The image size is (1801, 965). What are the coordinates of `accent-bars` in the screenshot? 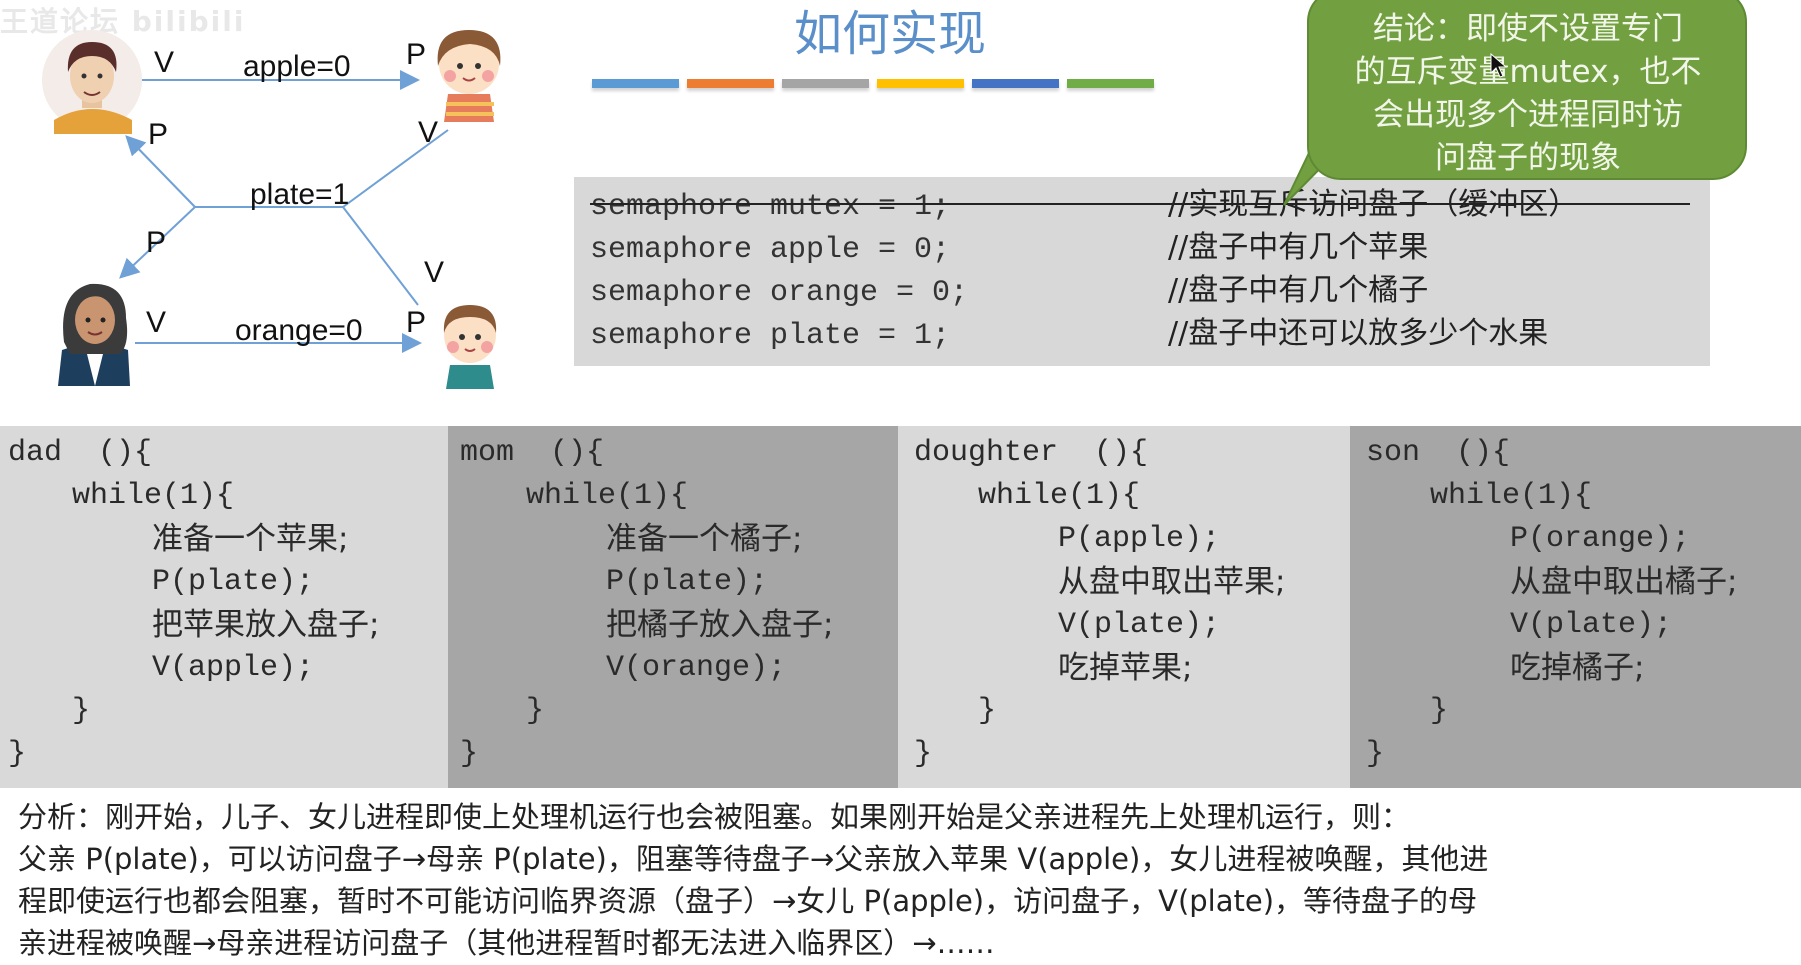 It's located at (873, 83).